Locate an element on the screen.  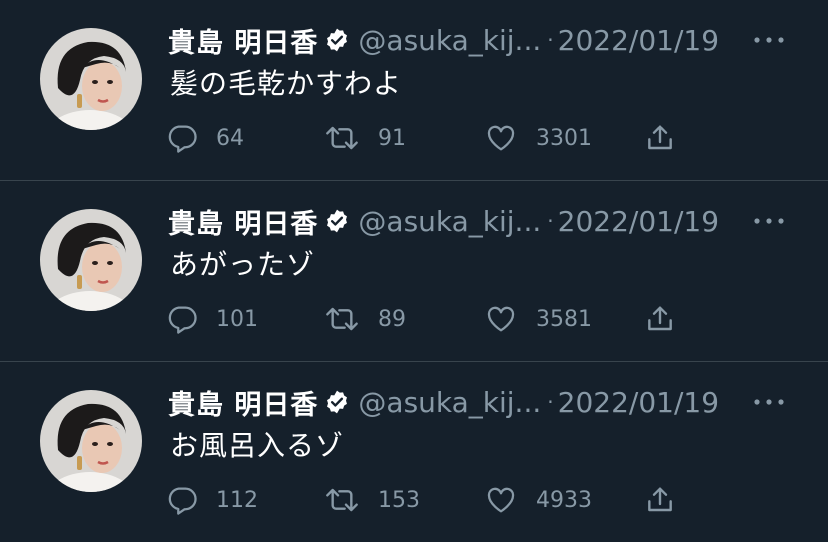
like-count: 3301 is located at coordinates (564, 138).